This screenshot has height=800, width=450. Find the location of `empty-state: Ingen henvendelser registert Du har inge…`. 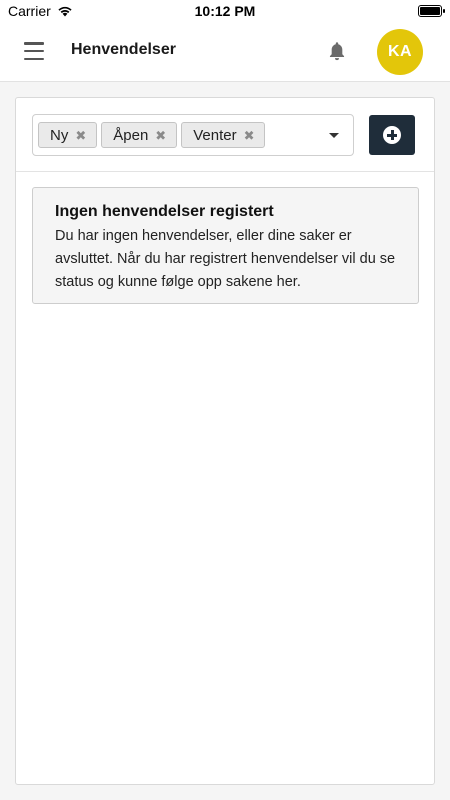

empty-state: Ingen henvendelser registert Du har inge… is located at coordinates (225, 245).